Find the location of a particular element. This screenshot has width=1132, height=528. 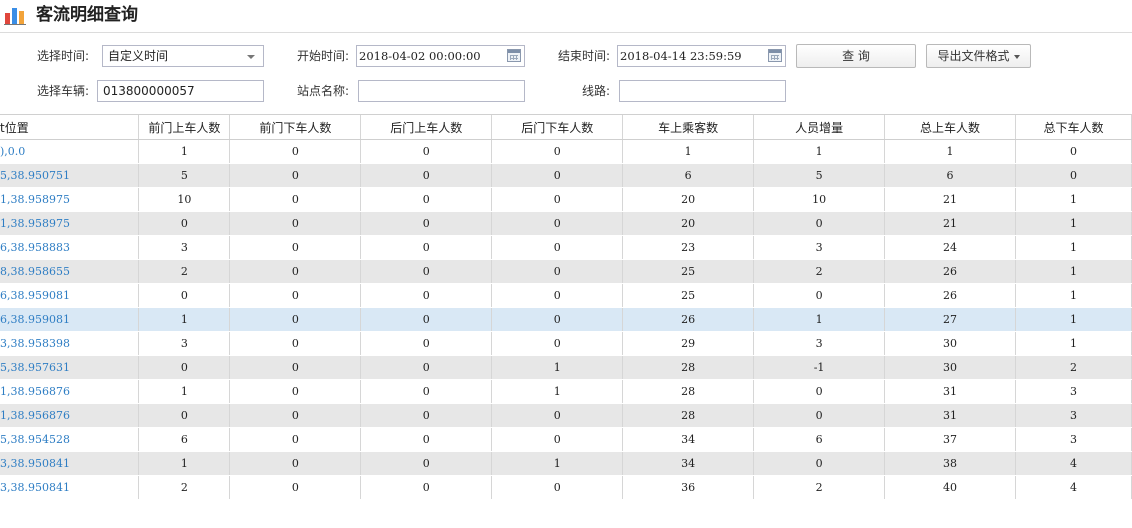

cell-total-on: 24 is located at coordinates (950, 247).